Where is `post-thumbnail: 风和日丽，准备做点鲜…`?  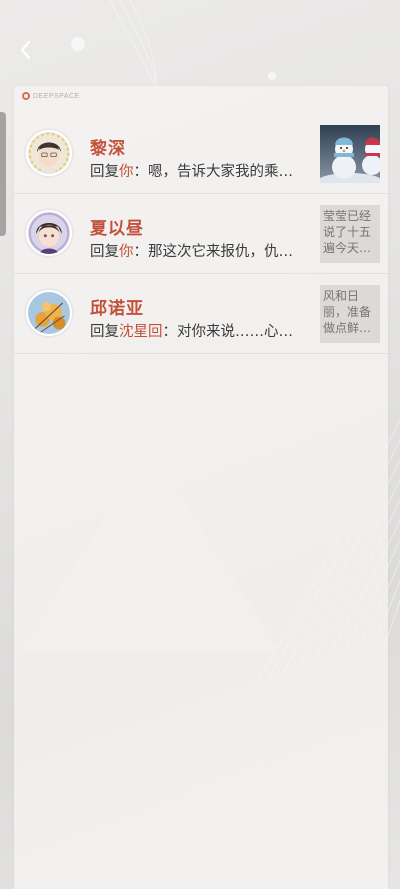 post-thumbnail: 风和日丽，准备做点鲜… is located at coordinates (350, 314).